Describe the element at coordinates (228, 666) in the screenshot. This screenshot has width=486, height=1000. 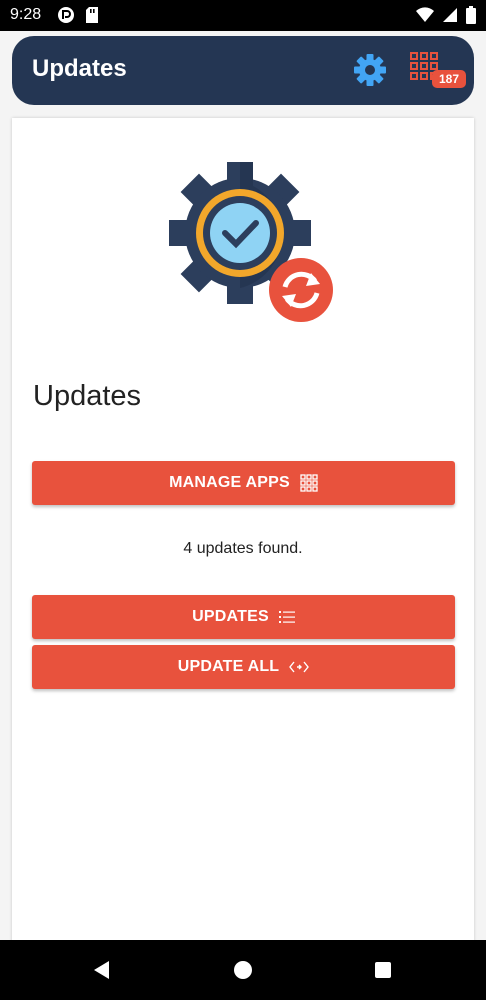
I see `update-all-label: UPDATE ALL` at that location.